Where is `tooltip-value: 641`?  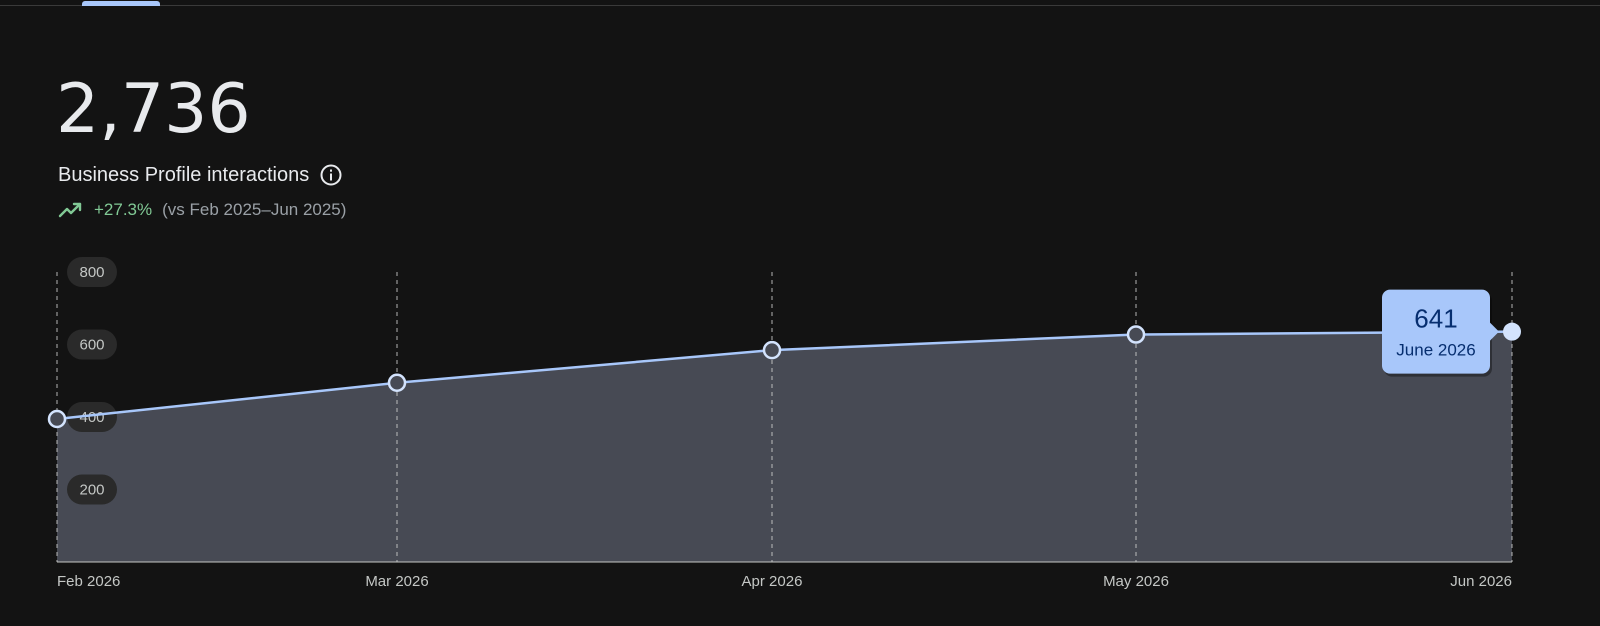
tooltip-value: 641 is located at coordinates (1435, 319).